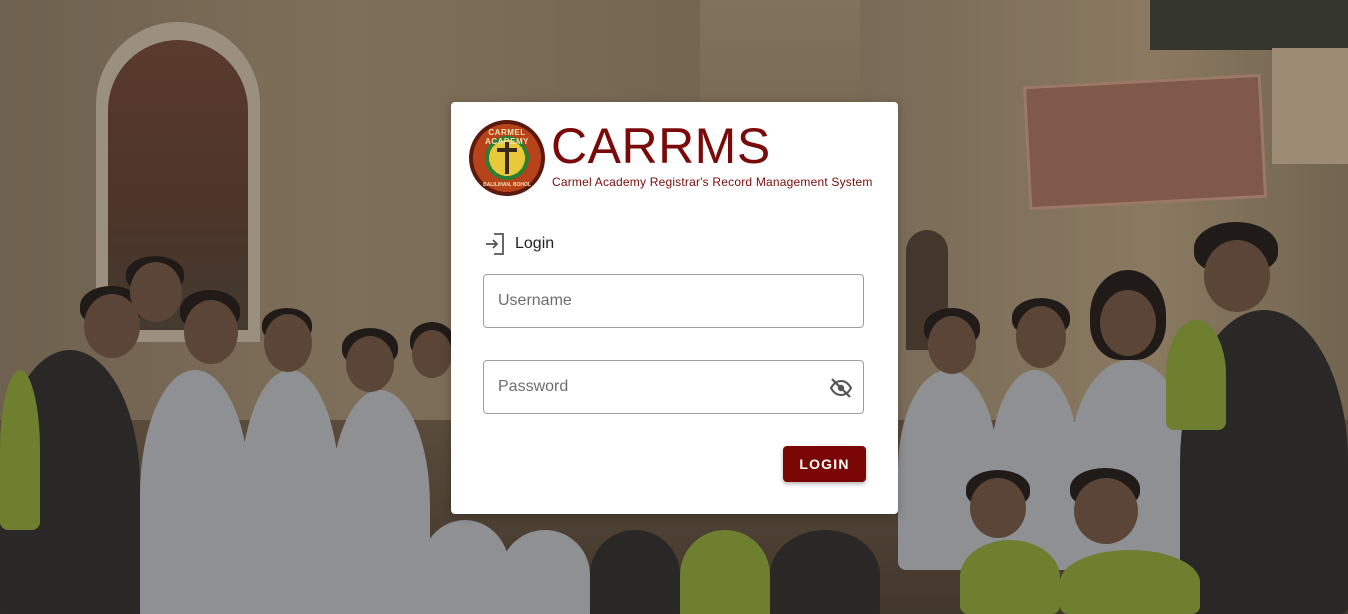 The image size is (1348, 614). What do you see at coordinates (661, 146) in the screenshot?
I see `app-title: CARRMS` at bounding box center [661, 146].